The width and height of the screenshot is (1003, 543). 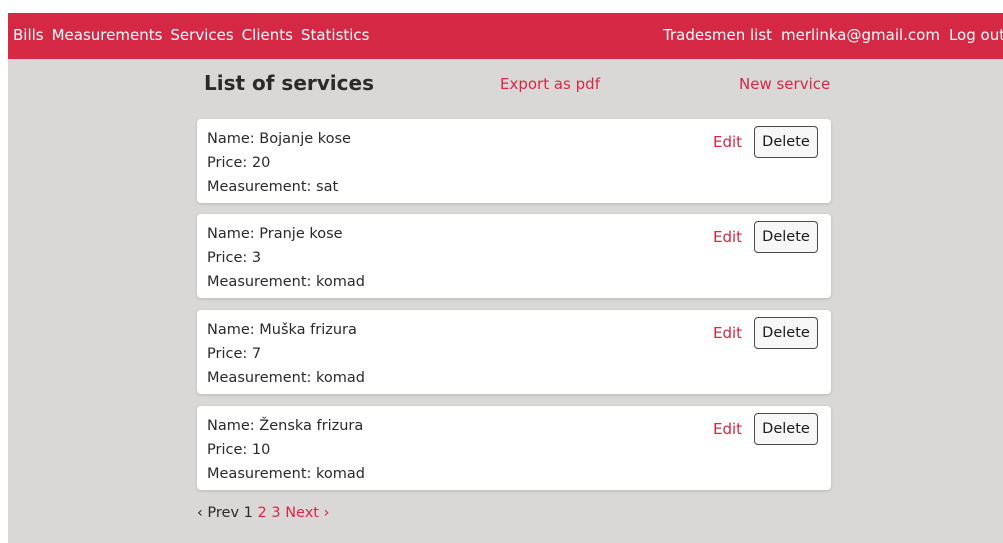 What do you see at coordinates (307, 513) in the screenshot?
I see `pagination-next: Next ›` at bounding box center [307, 513].